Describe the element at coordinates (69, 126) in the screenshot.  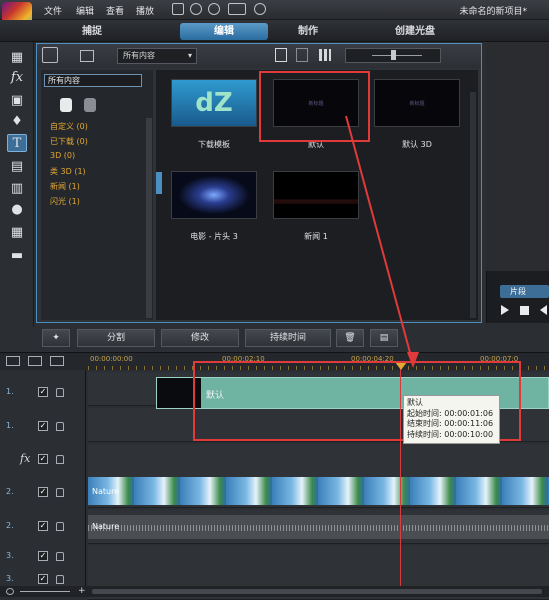
I see `tree-item-custom: 自定义 (0)` at that location.